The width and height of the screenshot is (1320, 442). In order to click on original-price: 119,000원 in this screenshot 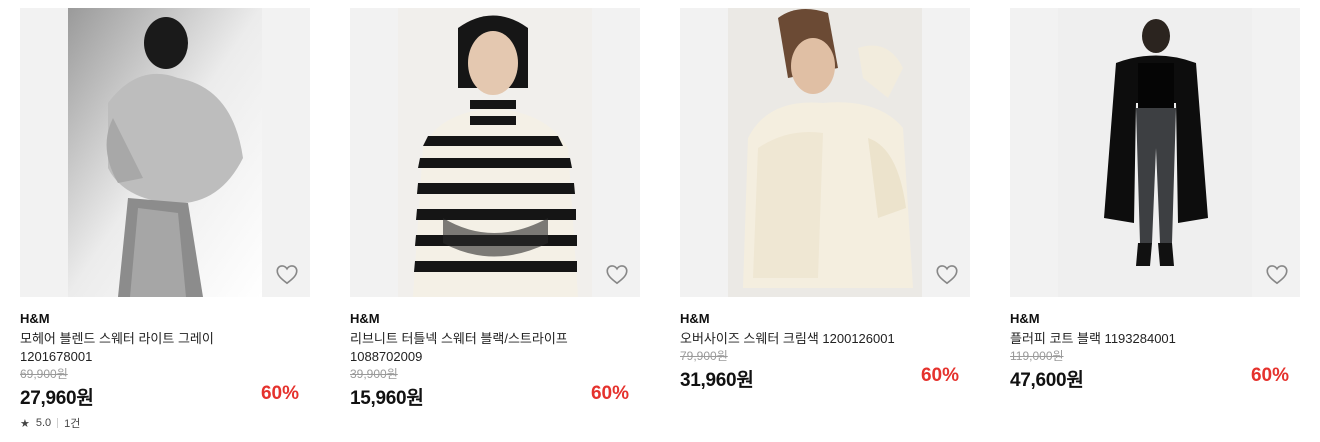, I will do `click(1037, 356)`.